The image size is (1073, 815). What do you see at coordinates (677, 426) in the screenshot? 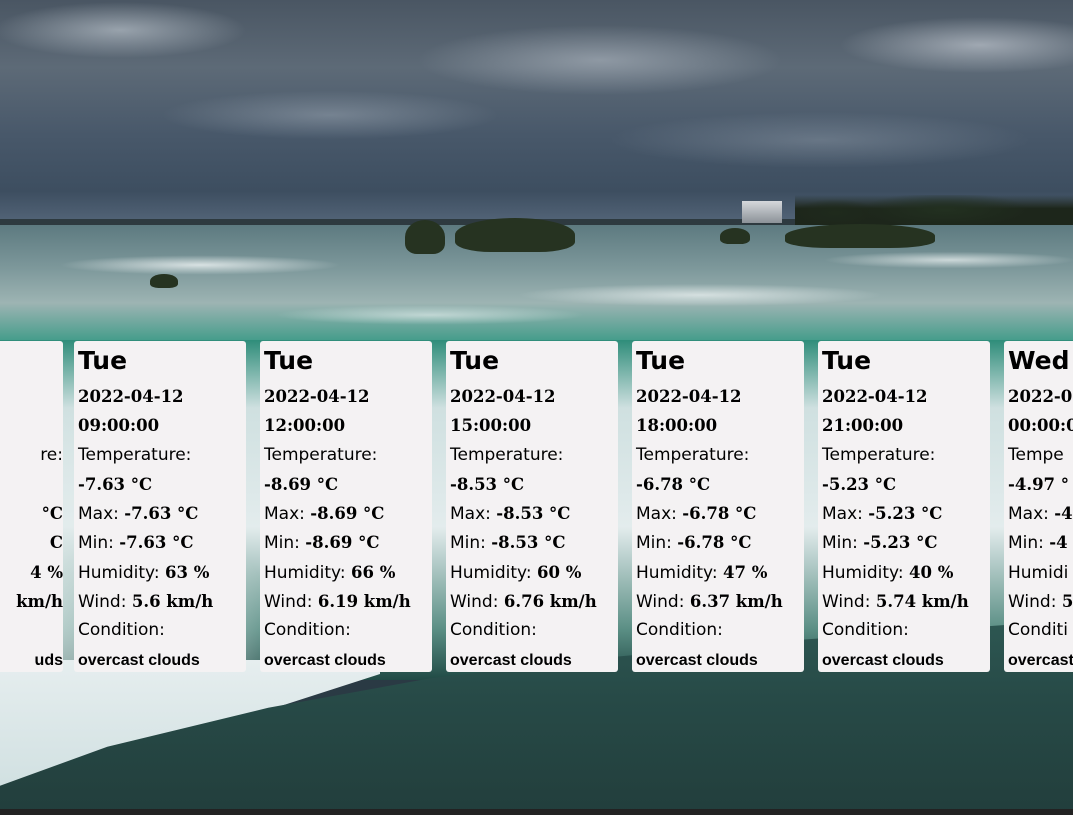
I see `card-time: 18:00:00` at bounding box center [677, 426].